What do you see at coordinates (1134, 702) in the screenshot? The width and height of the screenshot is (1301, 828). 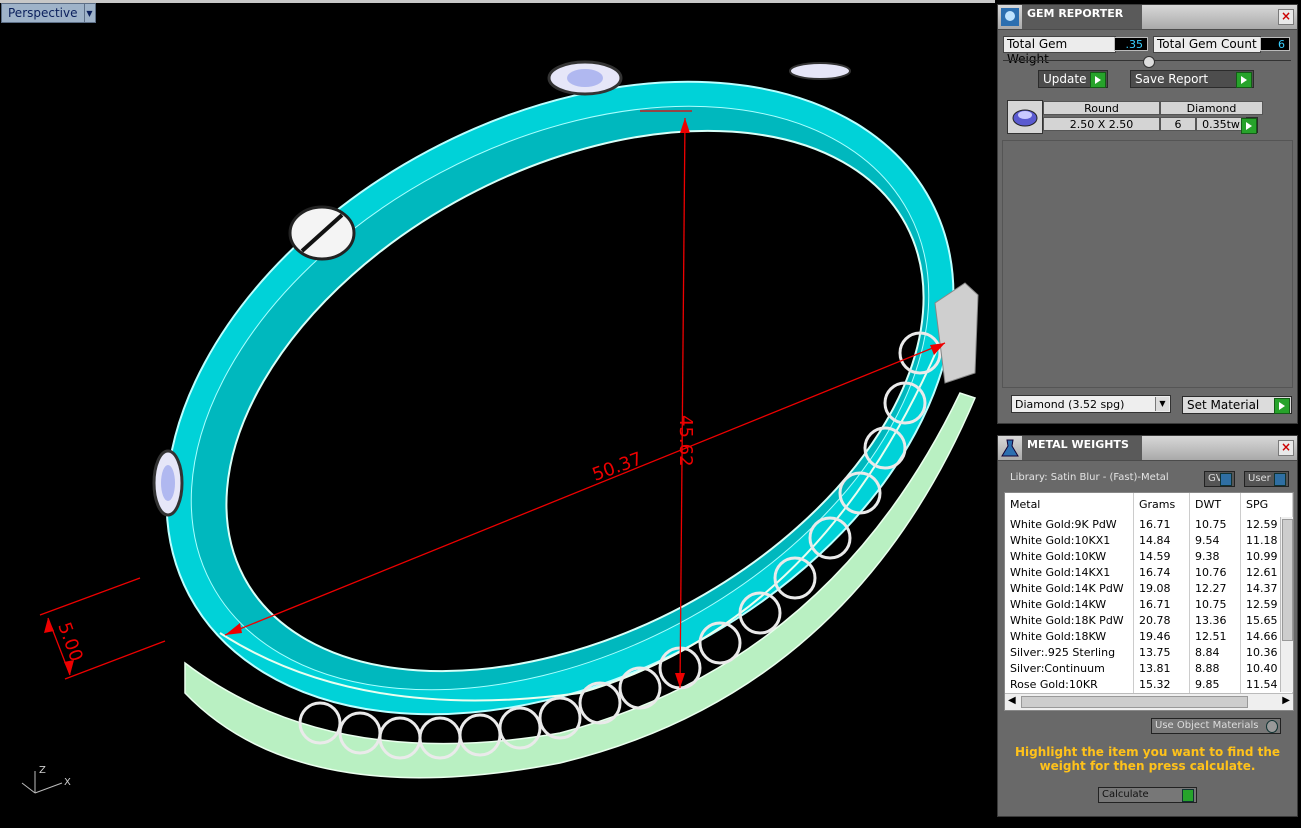 I see `scroll-thumb-h` at bounding box center [1134, 702].